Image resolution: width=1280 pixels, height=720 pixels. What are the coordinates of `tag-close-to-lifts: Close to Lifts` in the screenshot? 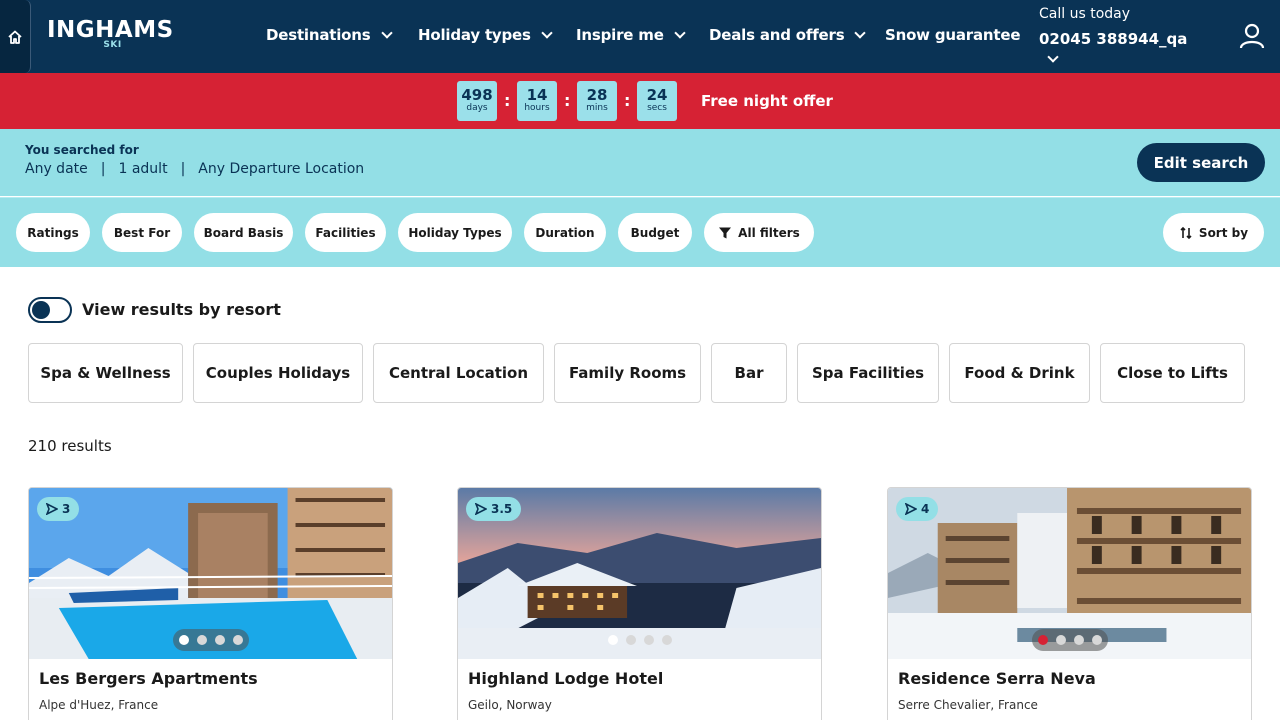 It's located at (1172, 373).